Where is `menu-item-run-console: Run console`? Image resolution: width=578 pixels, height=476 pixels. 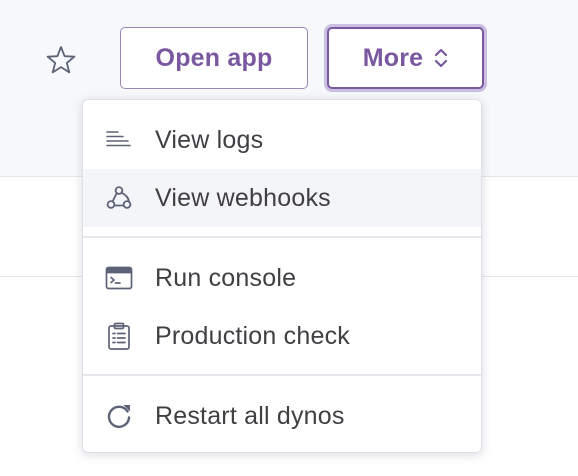 menu-item-run-console: Run console is located at coordinates (282, 278).